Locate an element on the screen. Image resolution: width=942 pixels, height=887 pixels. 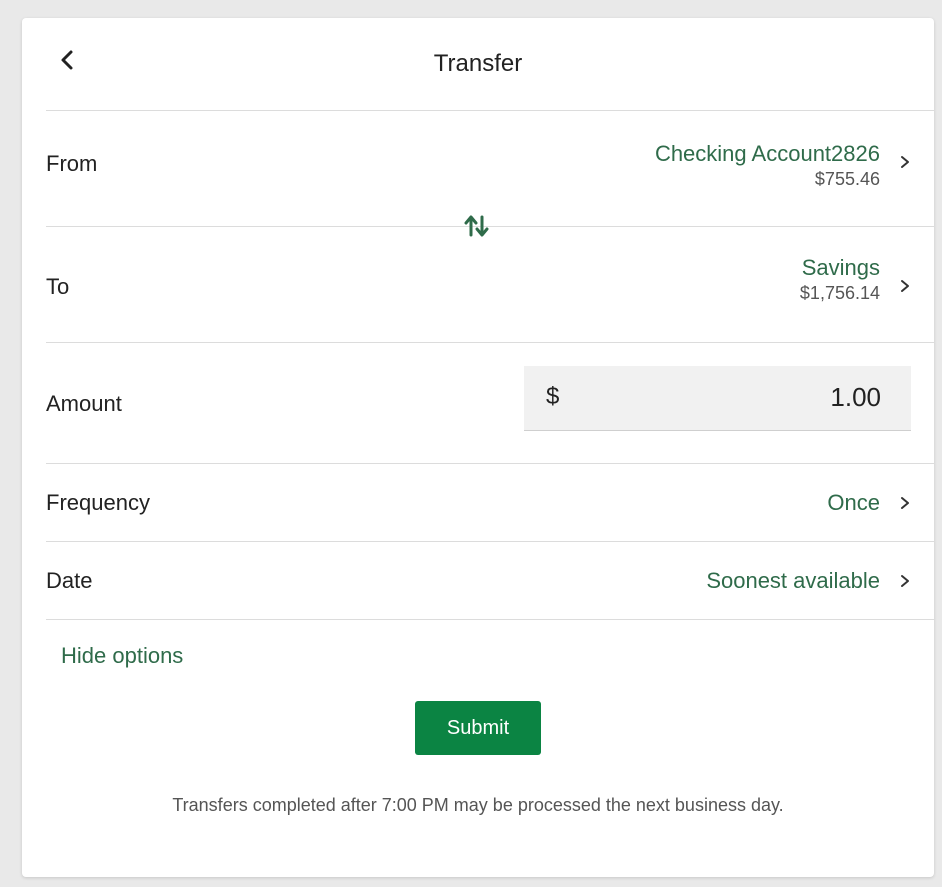
swap-accounts-button is located at coordinates (477, 226).